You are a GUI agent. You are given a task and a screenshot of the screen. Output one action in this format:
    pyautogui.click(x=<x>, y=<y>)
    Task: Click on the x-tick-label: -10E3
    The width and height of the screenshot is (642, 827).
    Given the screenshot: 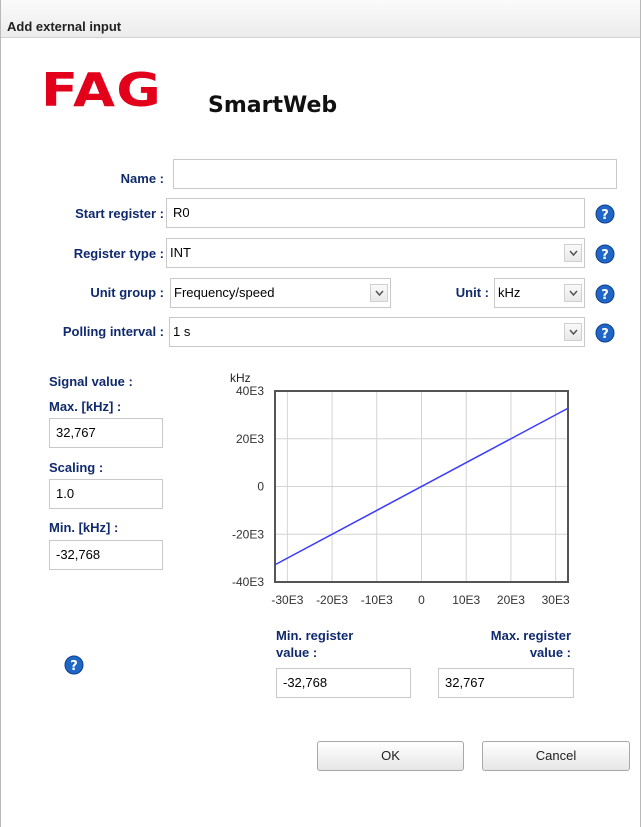 What is the action you would take?
    pyautogui.click(x=377, y=600)
    